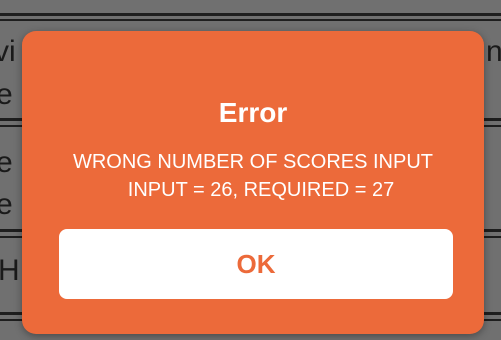 Image resolution: width=501 pixels, height=340 pixels. I want to click on message-line: INPUT = 26, REQUIRED = 27, so click(261, 190).